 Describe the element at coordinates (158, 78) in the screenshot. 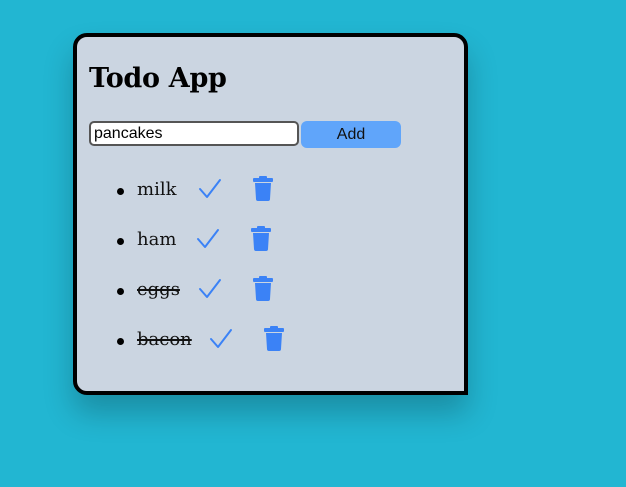

I see `app-title: Todo App` at that location.